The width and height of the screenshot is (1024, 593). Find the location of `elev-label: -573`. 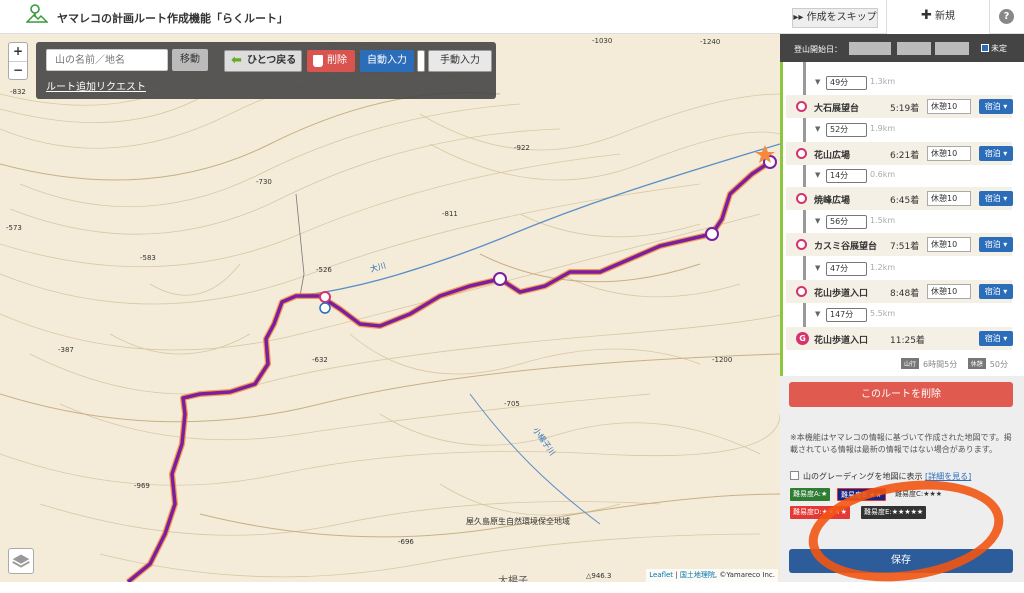

elev-label: -573 is located at coordinates (14, 228).